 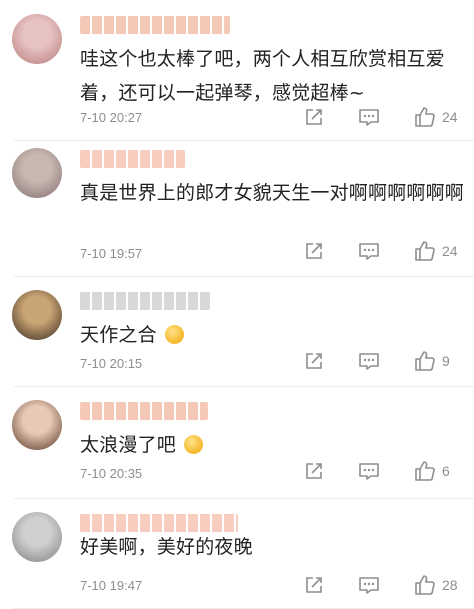 What do you see at coordinates (111, 363) in the screenshot?
I see `comment-time: 7-10 20:15` at bounding box center [111, 363].